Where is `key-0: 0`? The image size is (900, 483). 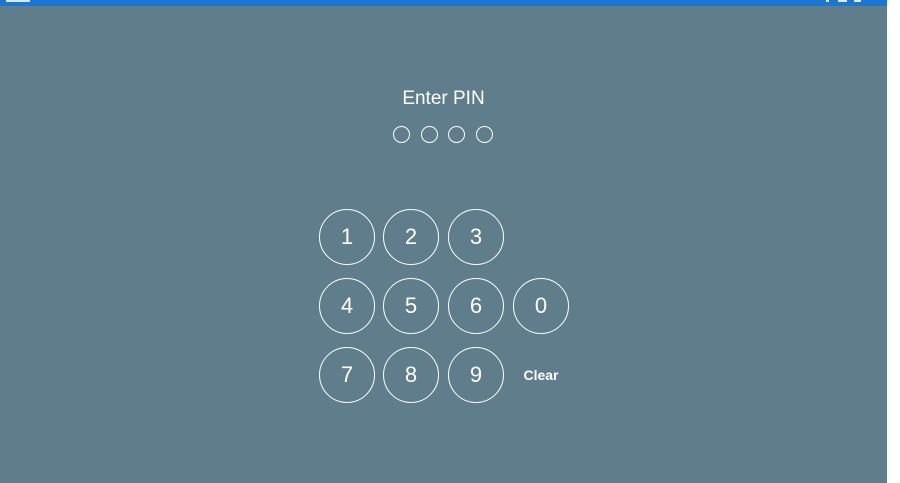
key-0: 0 is located at coordinates (541, 306).